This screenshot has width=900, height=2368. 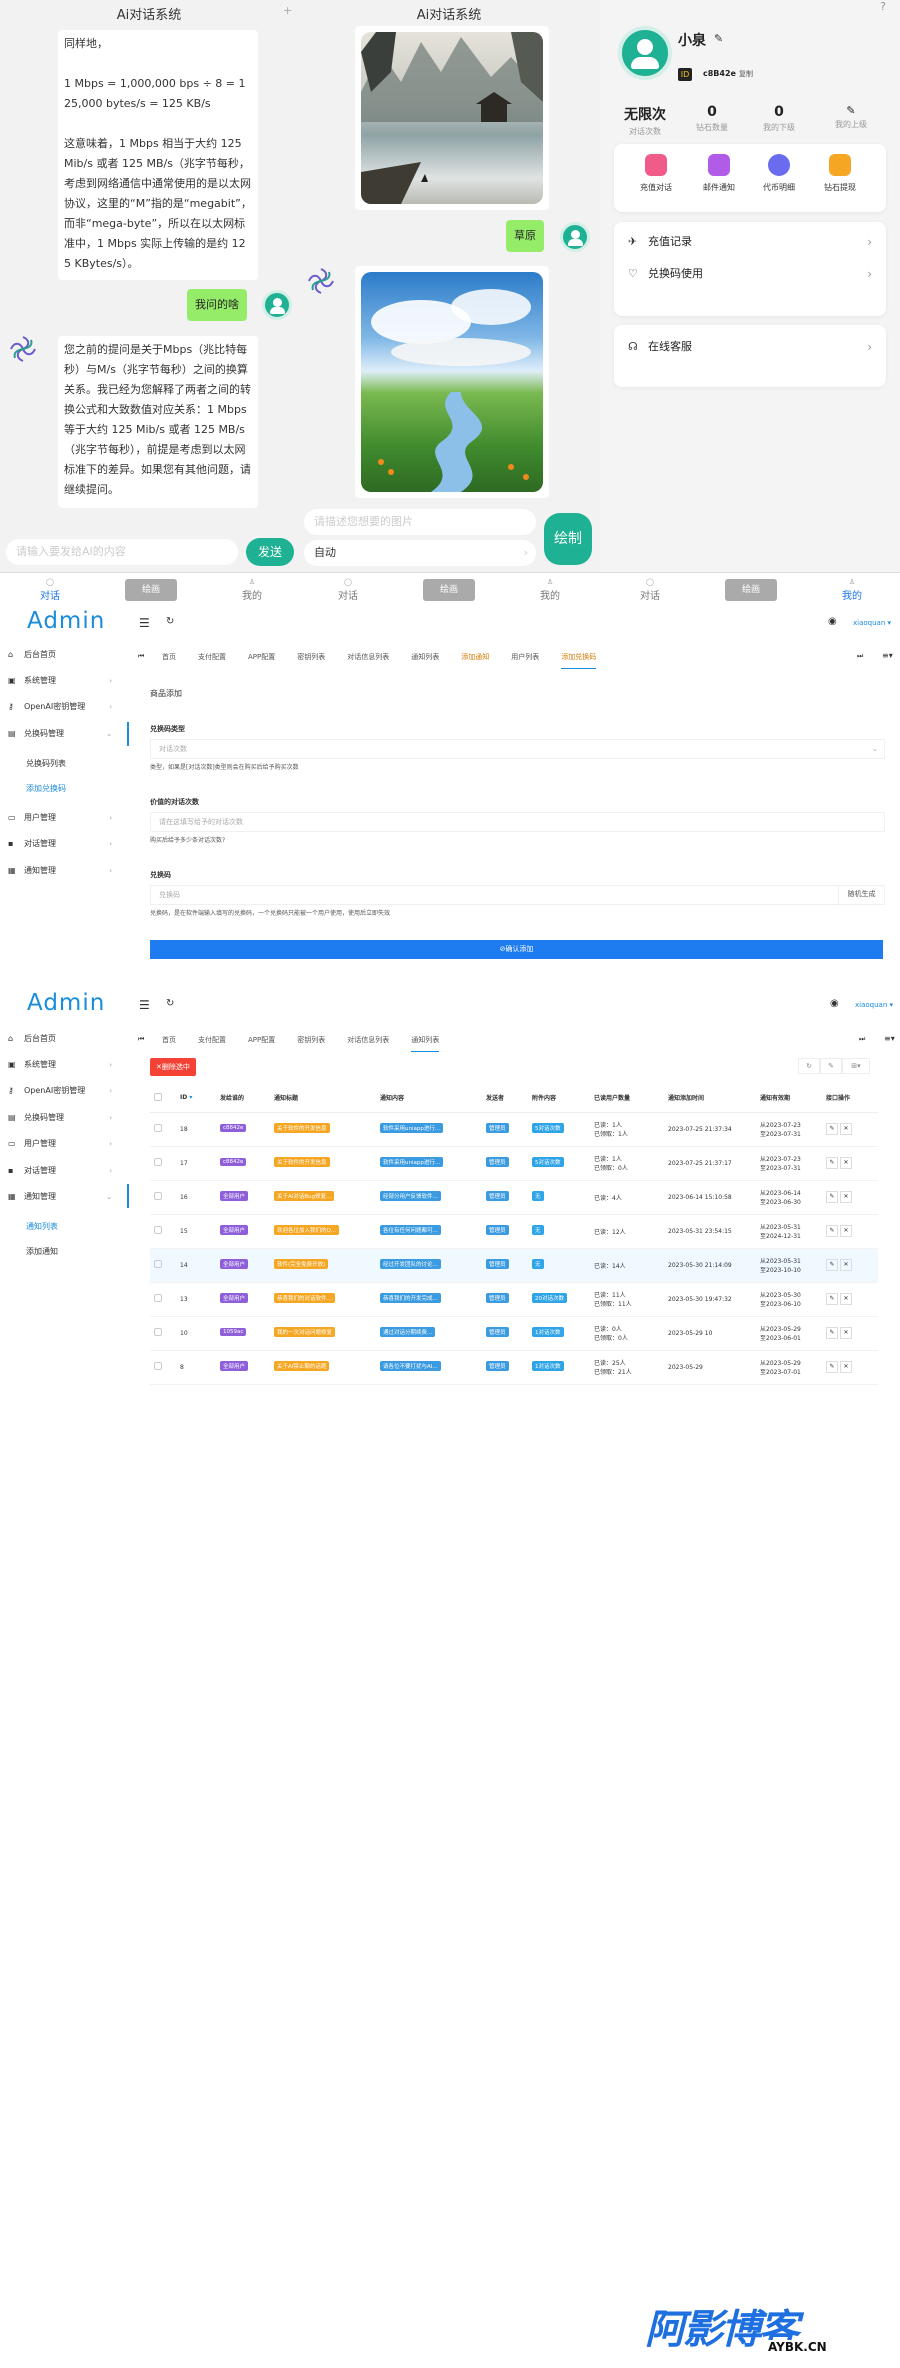 I want to click on columns-icon: ✎, so click(x=831, y=1066).